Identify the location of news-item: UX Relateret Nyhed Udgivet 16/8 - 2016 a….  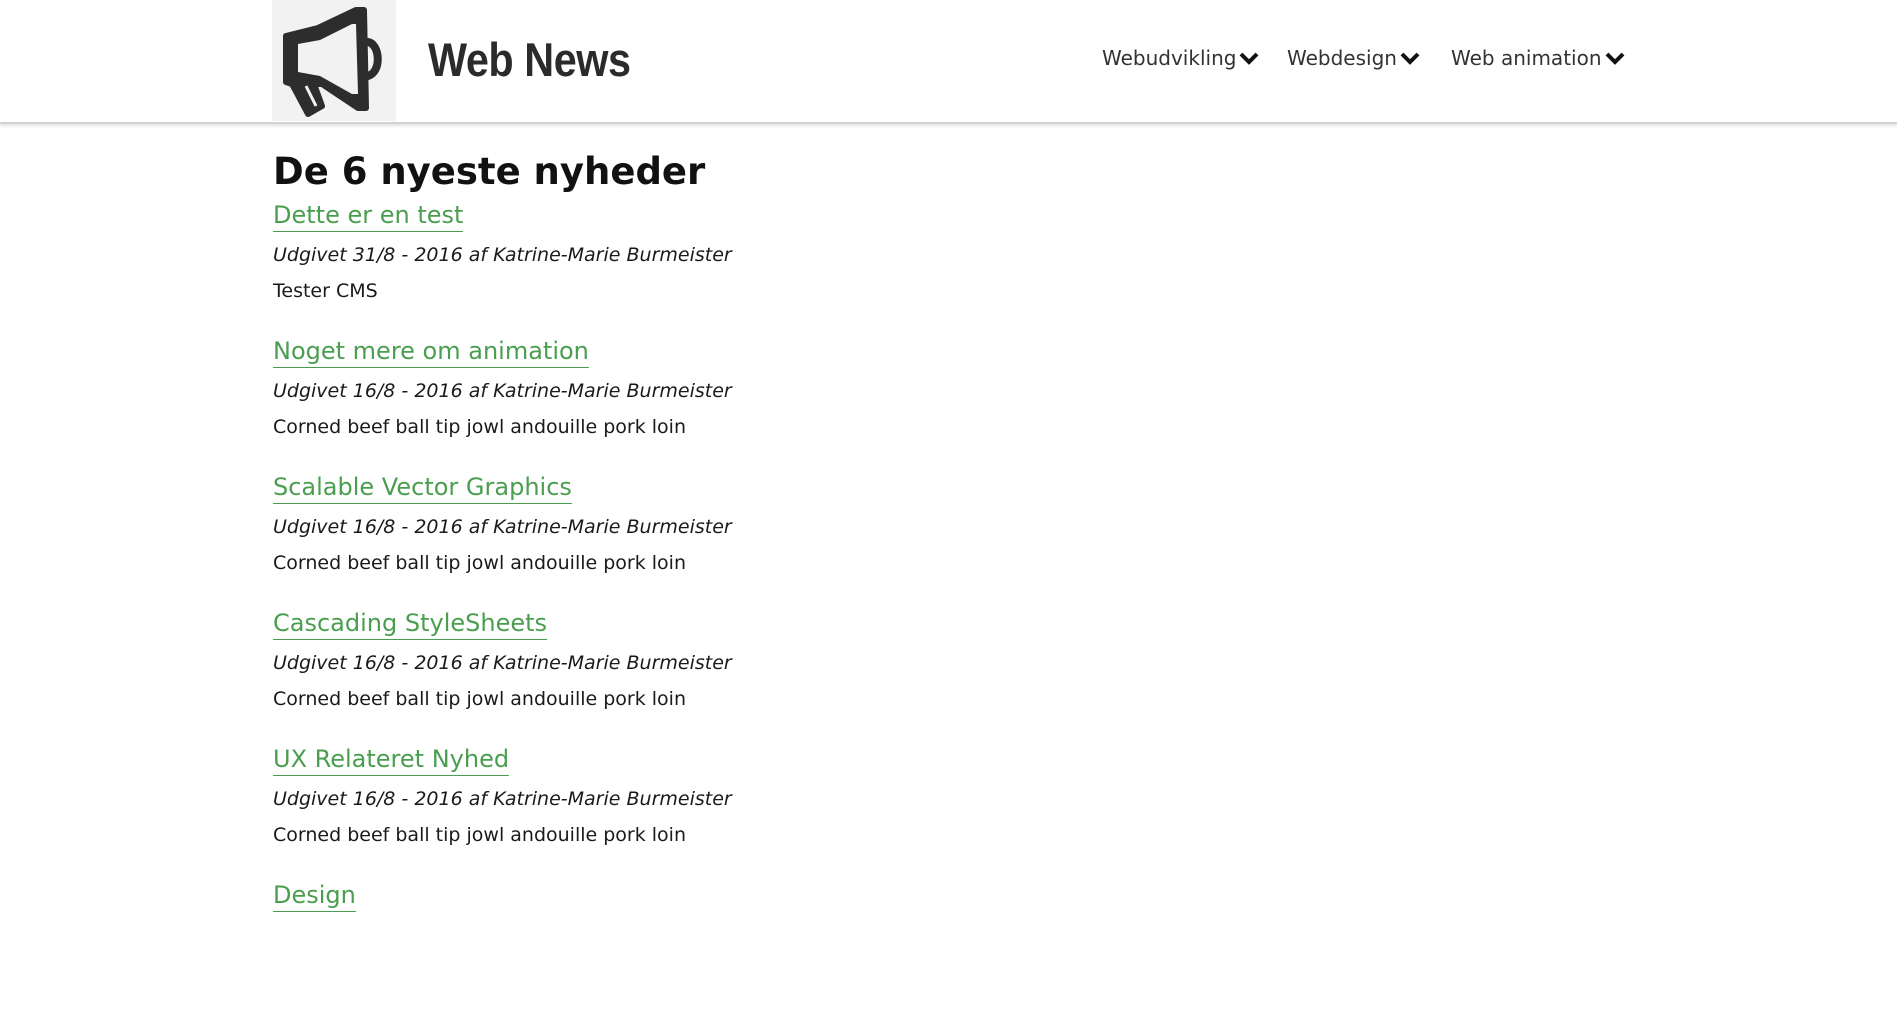
(953, 812).